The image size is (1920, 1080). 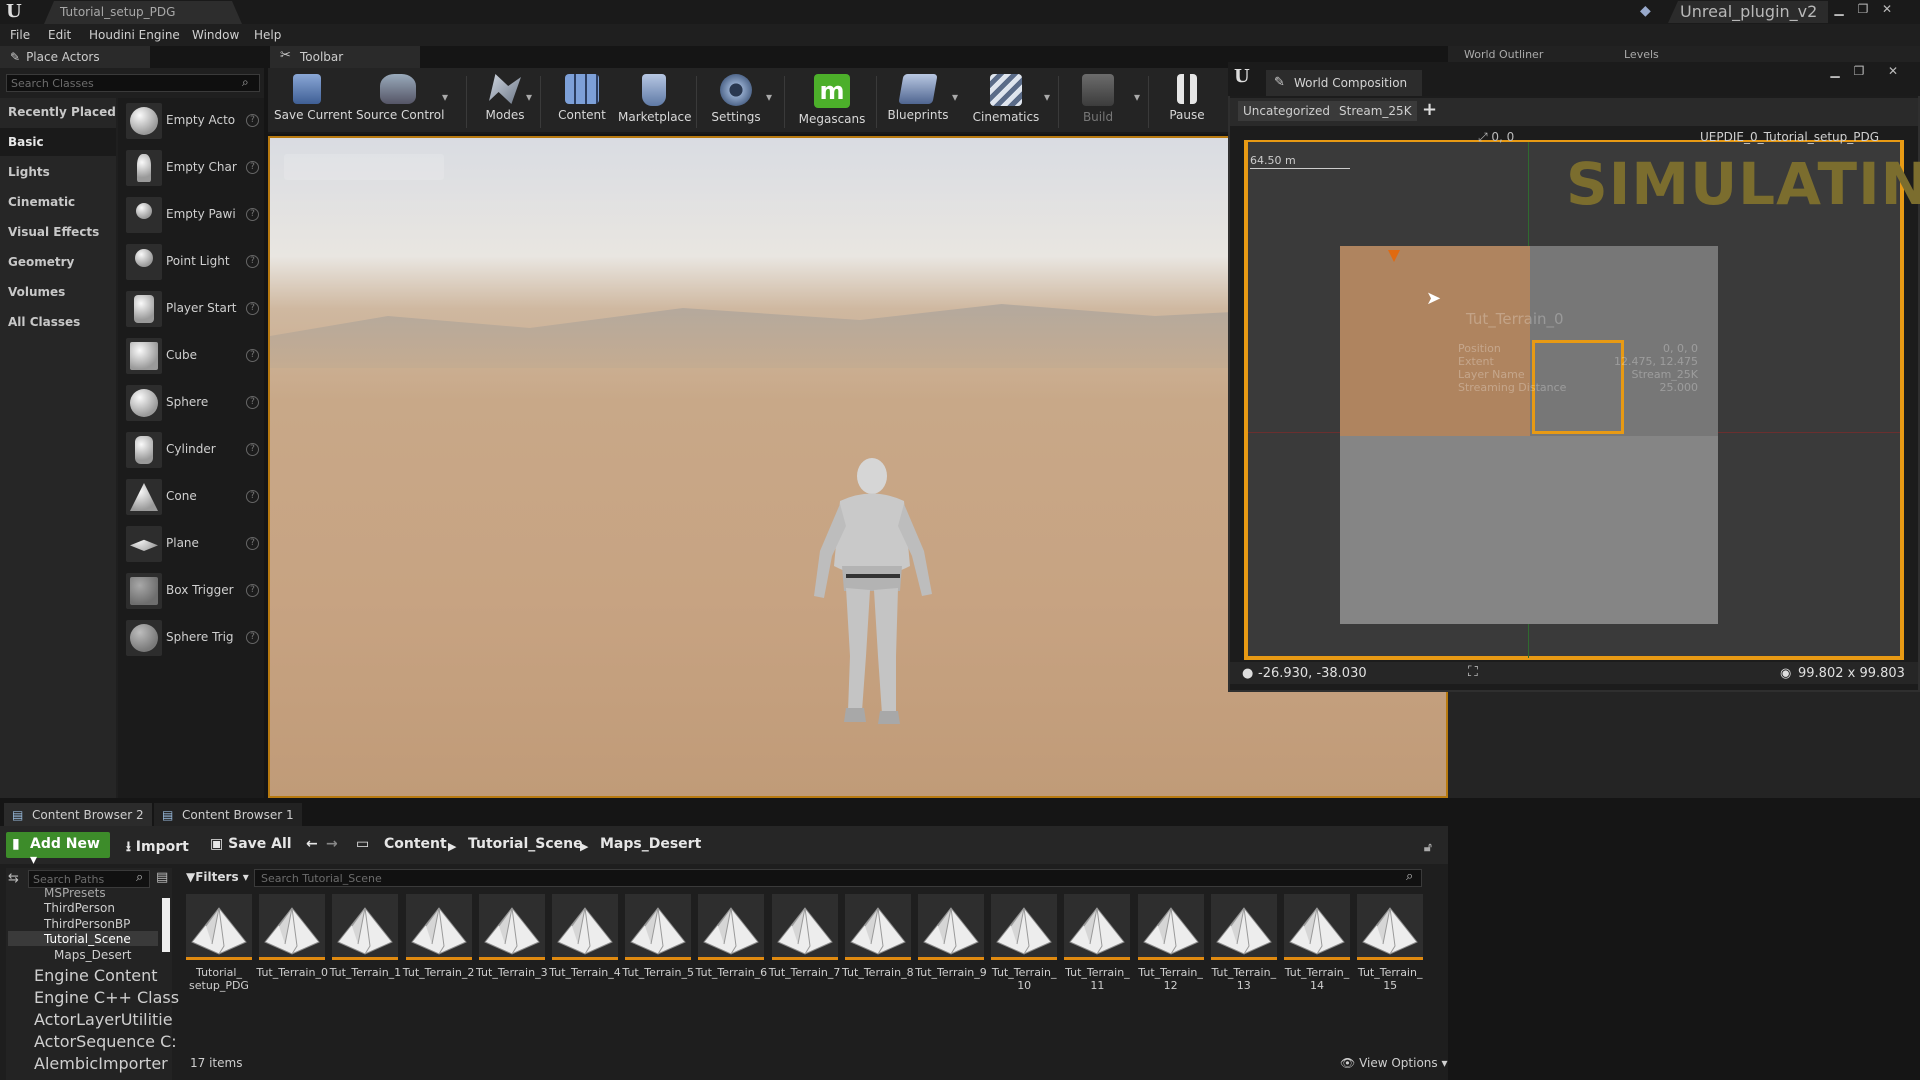 What do you see at coordinates (838, 878) in the screenshot?
I see `search-assets-input: Search Tutorial_Scene` at bounding box center [838, 878].